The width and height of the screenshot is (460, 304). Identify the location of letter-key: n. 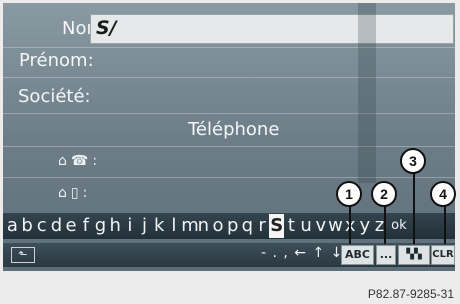
(203, 226).